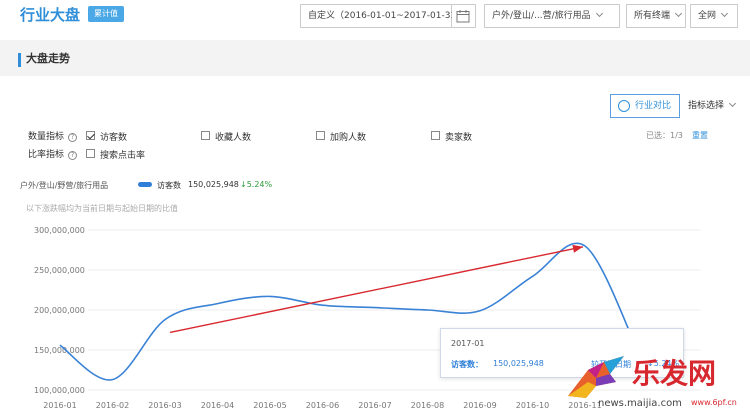  What do you see at coordinates (320, 135) in the screenshot?
I see `checkbox-add-to-cart` at bounding box center [320, 135].